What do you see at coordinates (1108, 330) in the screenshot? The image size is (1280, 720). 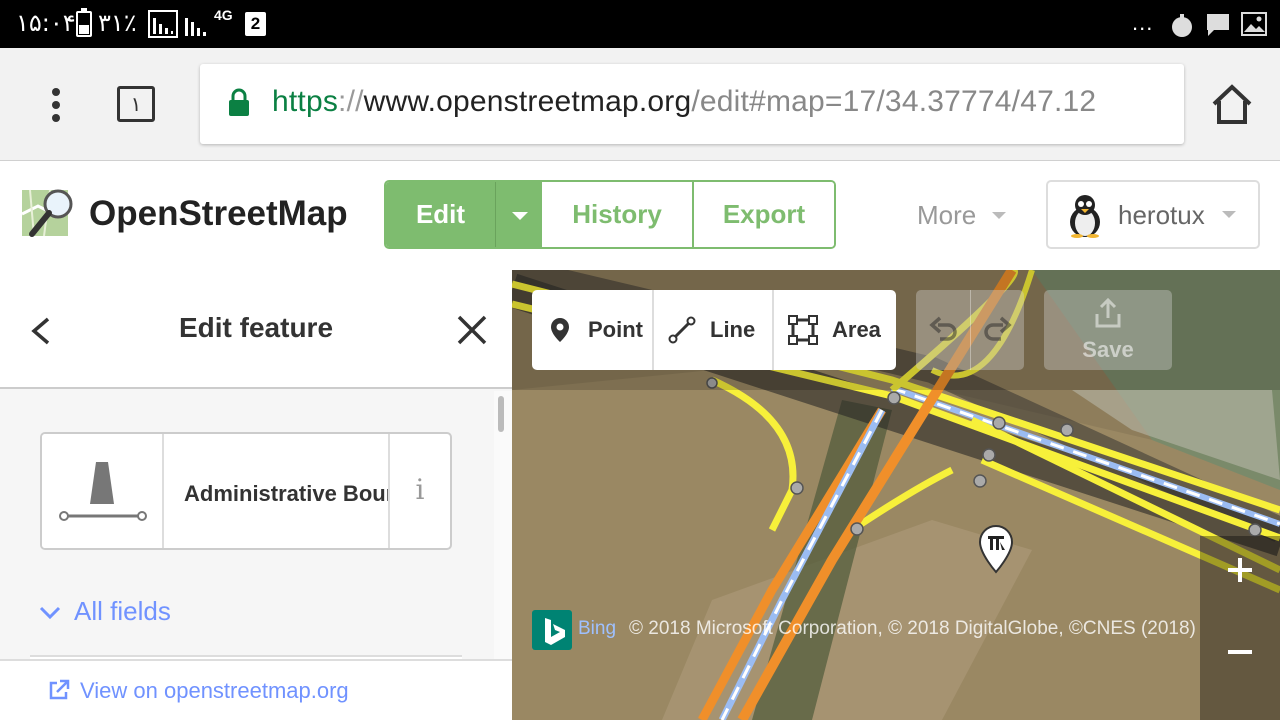 I see `save-button: Save` at bounding box center [1108, 330].